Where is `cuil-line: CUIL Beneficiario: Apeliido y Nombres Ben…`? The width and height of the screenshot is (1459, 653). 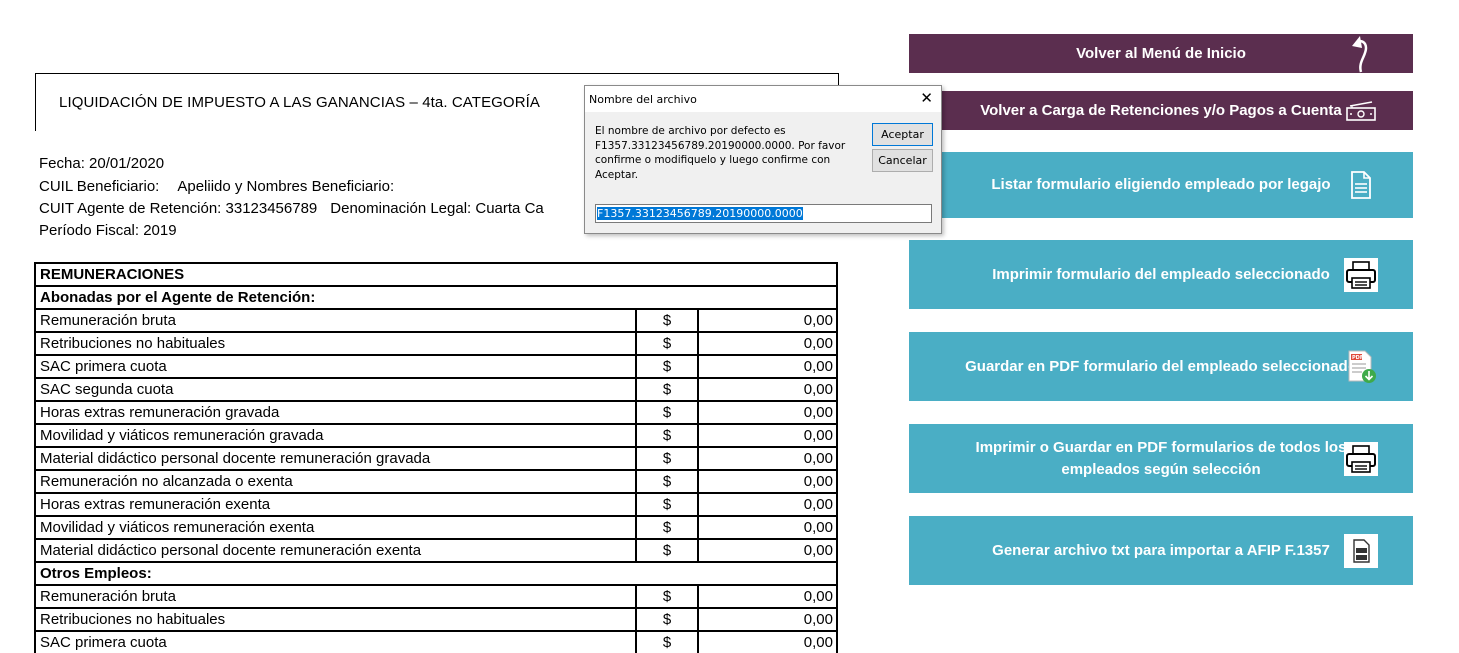 cuil-line: CUIL Beneficiario: Apeliido y Nombres Ben… is located at coordinates (216, 186).